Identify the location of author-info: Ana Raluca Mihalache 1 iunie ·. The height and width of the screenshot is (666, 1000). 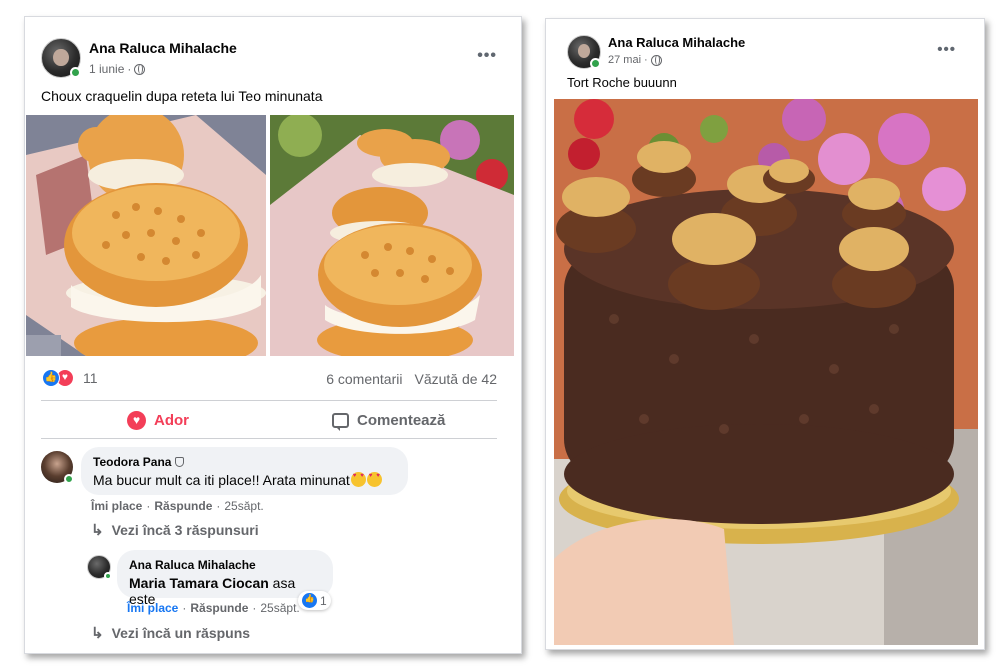
(163, 58).